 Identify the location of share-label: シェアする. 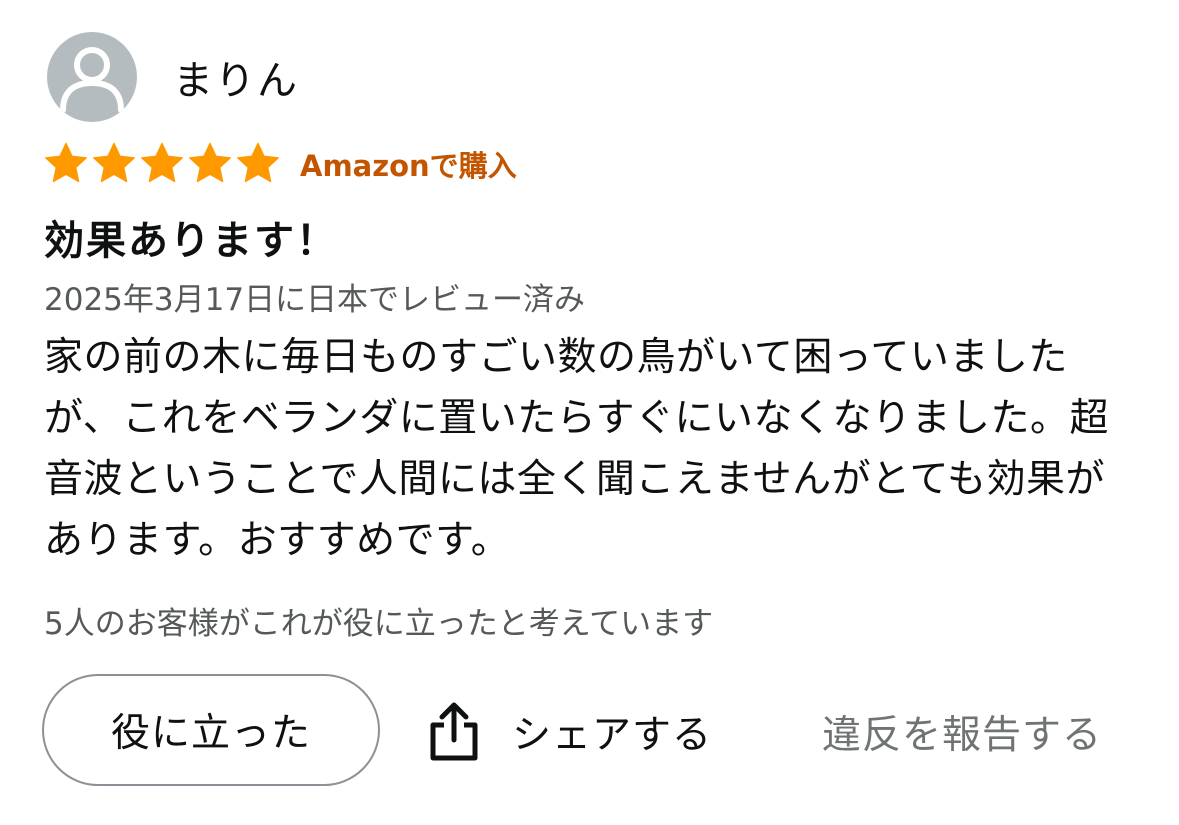
(612, 735).